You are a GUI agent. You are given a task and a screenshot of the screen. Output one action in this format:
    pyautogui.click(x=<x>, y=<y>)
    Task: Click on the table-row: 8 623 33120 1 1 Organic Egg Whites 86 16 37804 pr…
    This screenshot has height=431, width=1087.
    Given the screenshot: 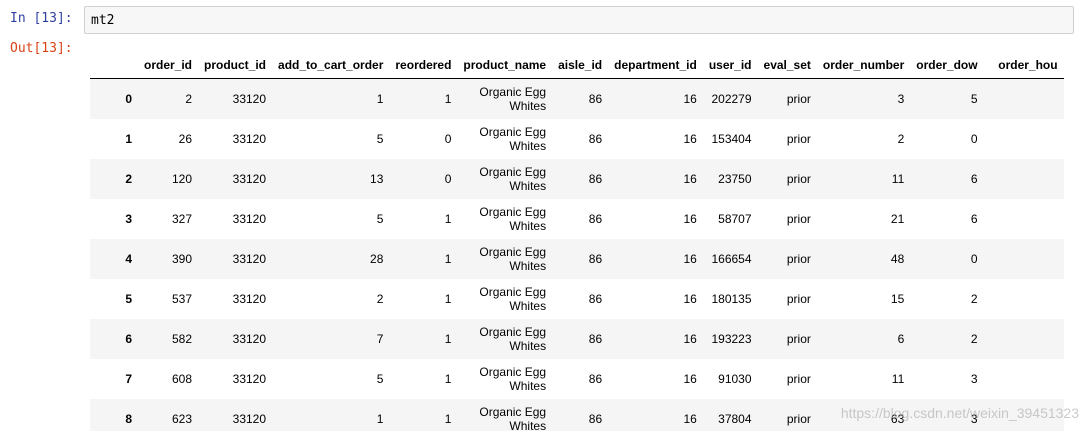 What is the action you would take?
    pyautogui.click(x=577, y=415)
    